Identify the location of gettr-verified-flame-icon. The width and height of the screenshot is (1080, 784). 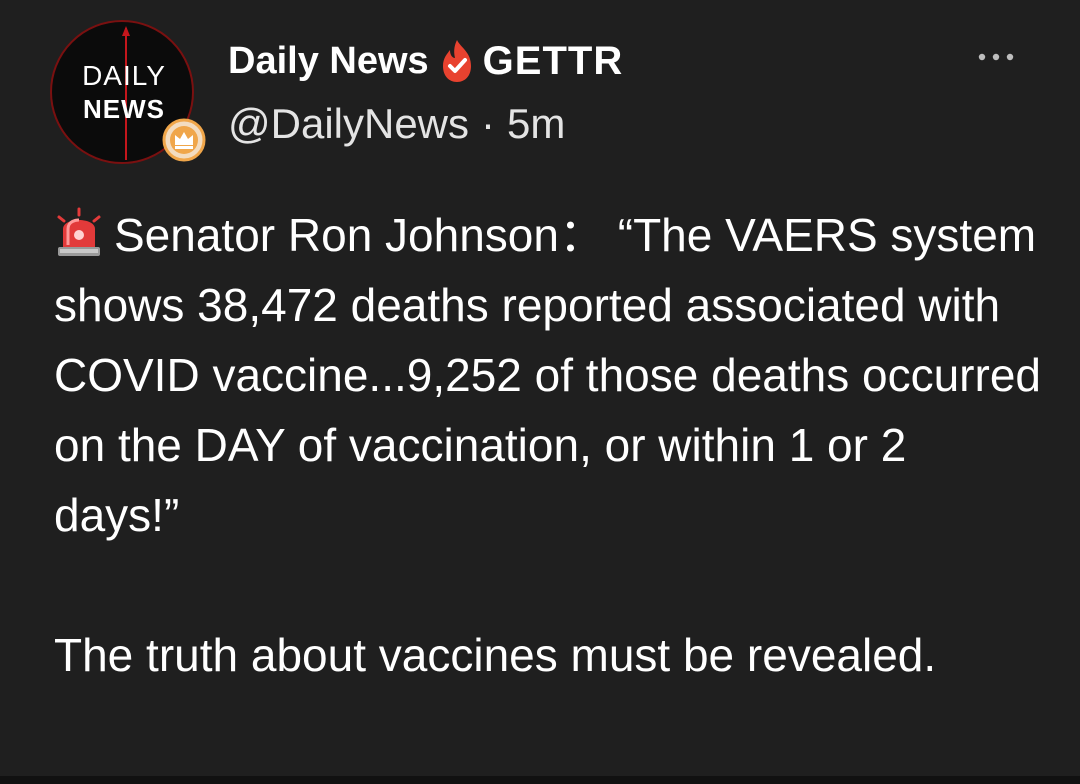
(456, 61).